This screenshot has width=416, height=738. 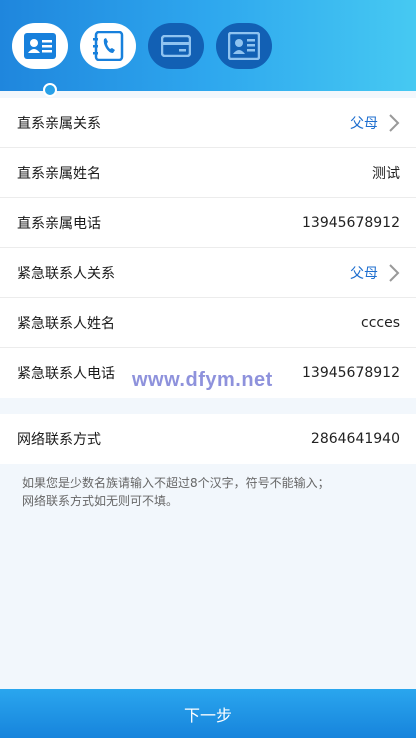 I want to click on relative-phone-field: 13945678912, so click(x=351, y=223).